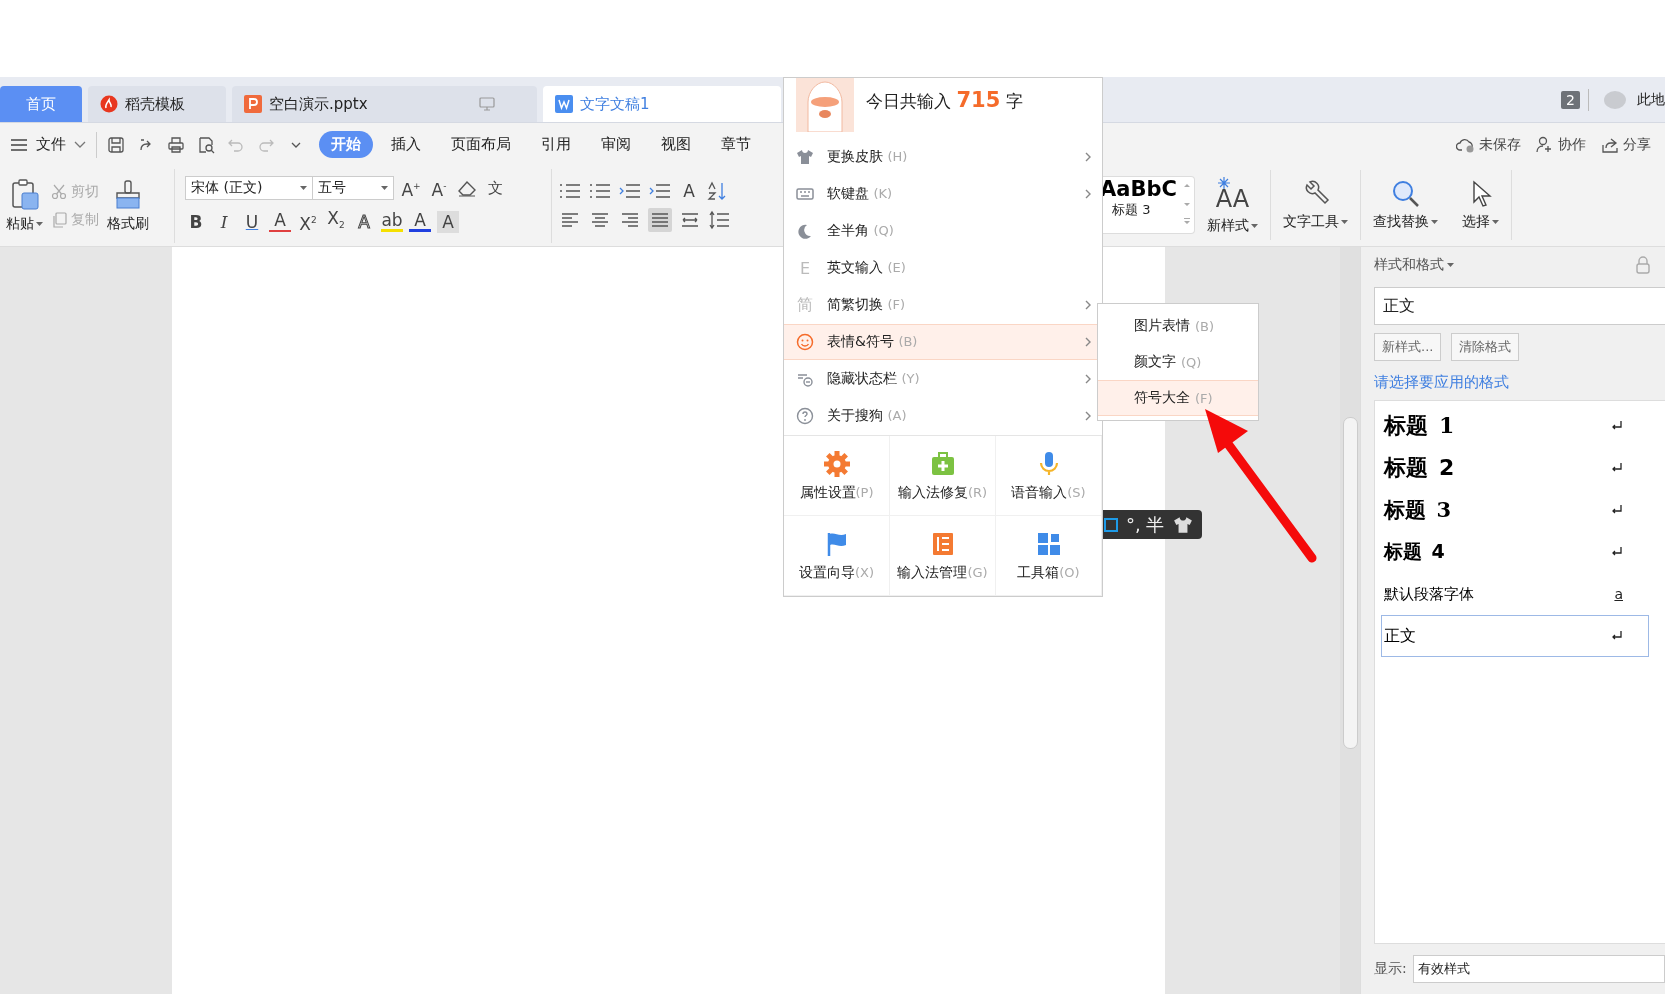 The image size is (1665, 994). Describe the element at coordinates (353, 188) in the screenshot. I see `font-size-select: 五号` at that location.